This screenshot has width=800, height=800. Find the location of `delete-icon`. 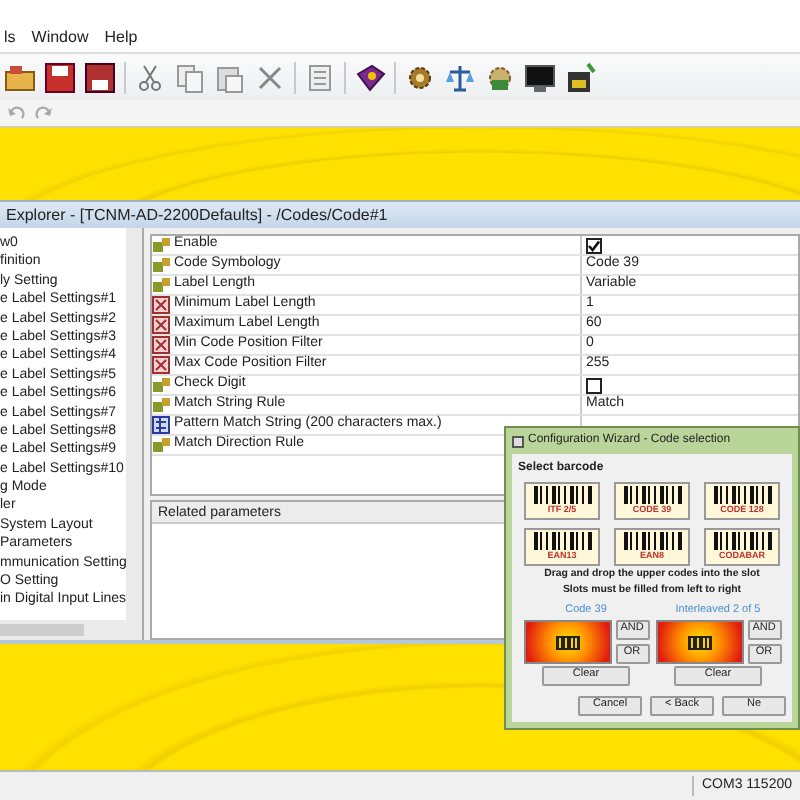

delete-icon is located at coordinates (270, 77).